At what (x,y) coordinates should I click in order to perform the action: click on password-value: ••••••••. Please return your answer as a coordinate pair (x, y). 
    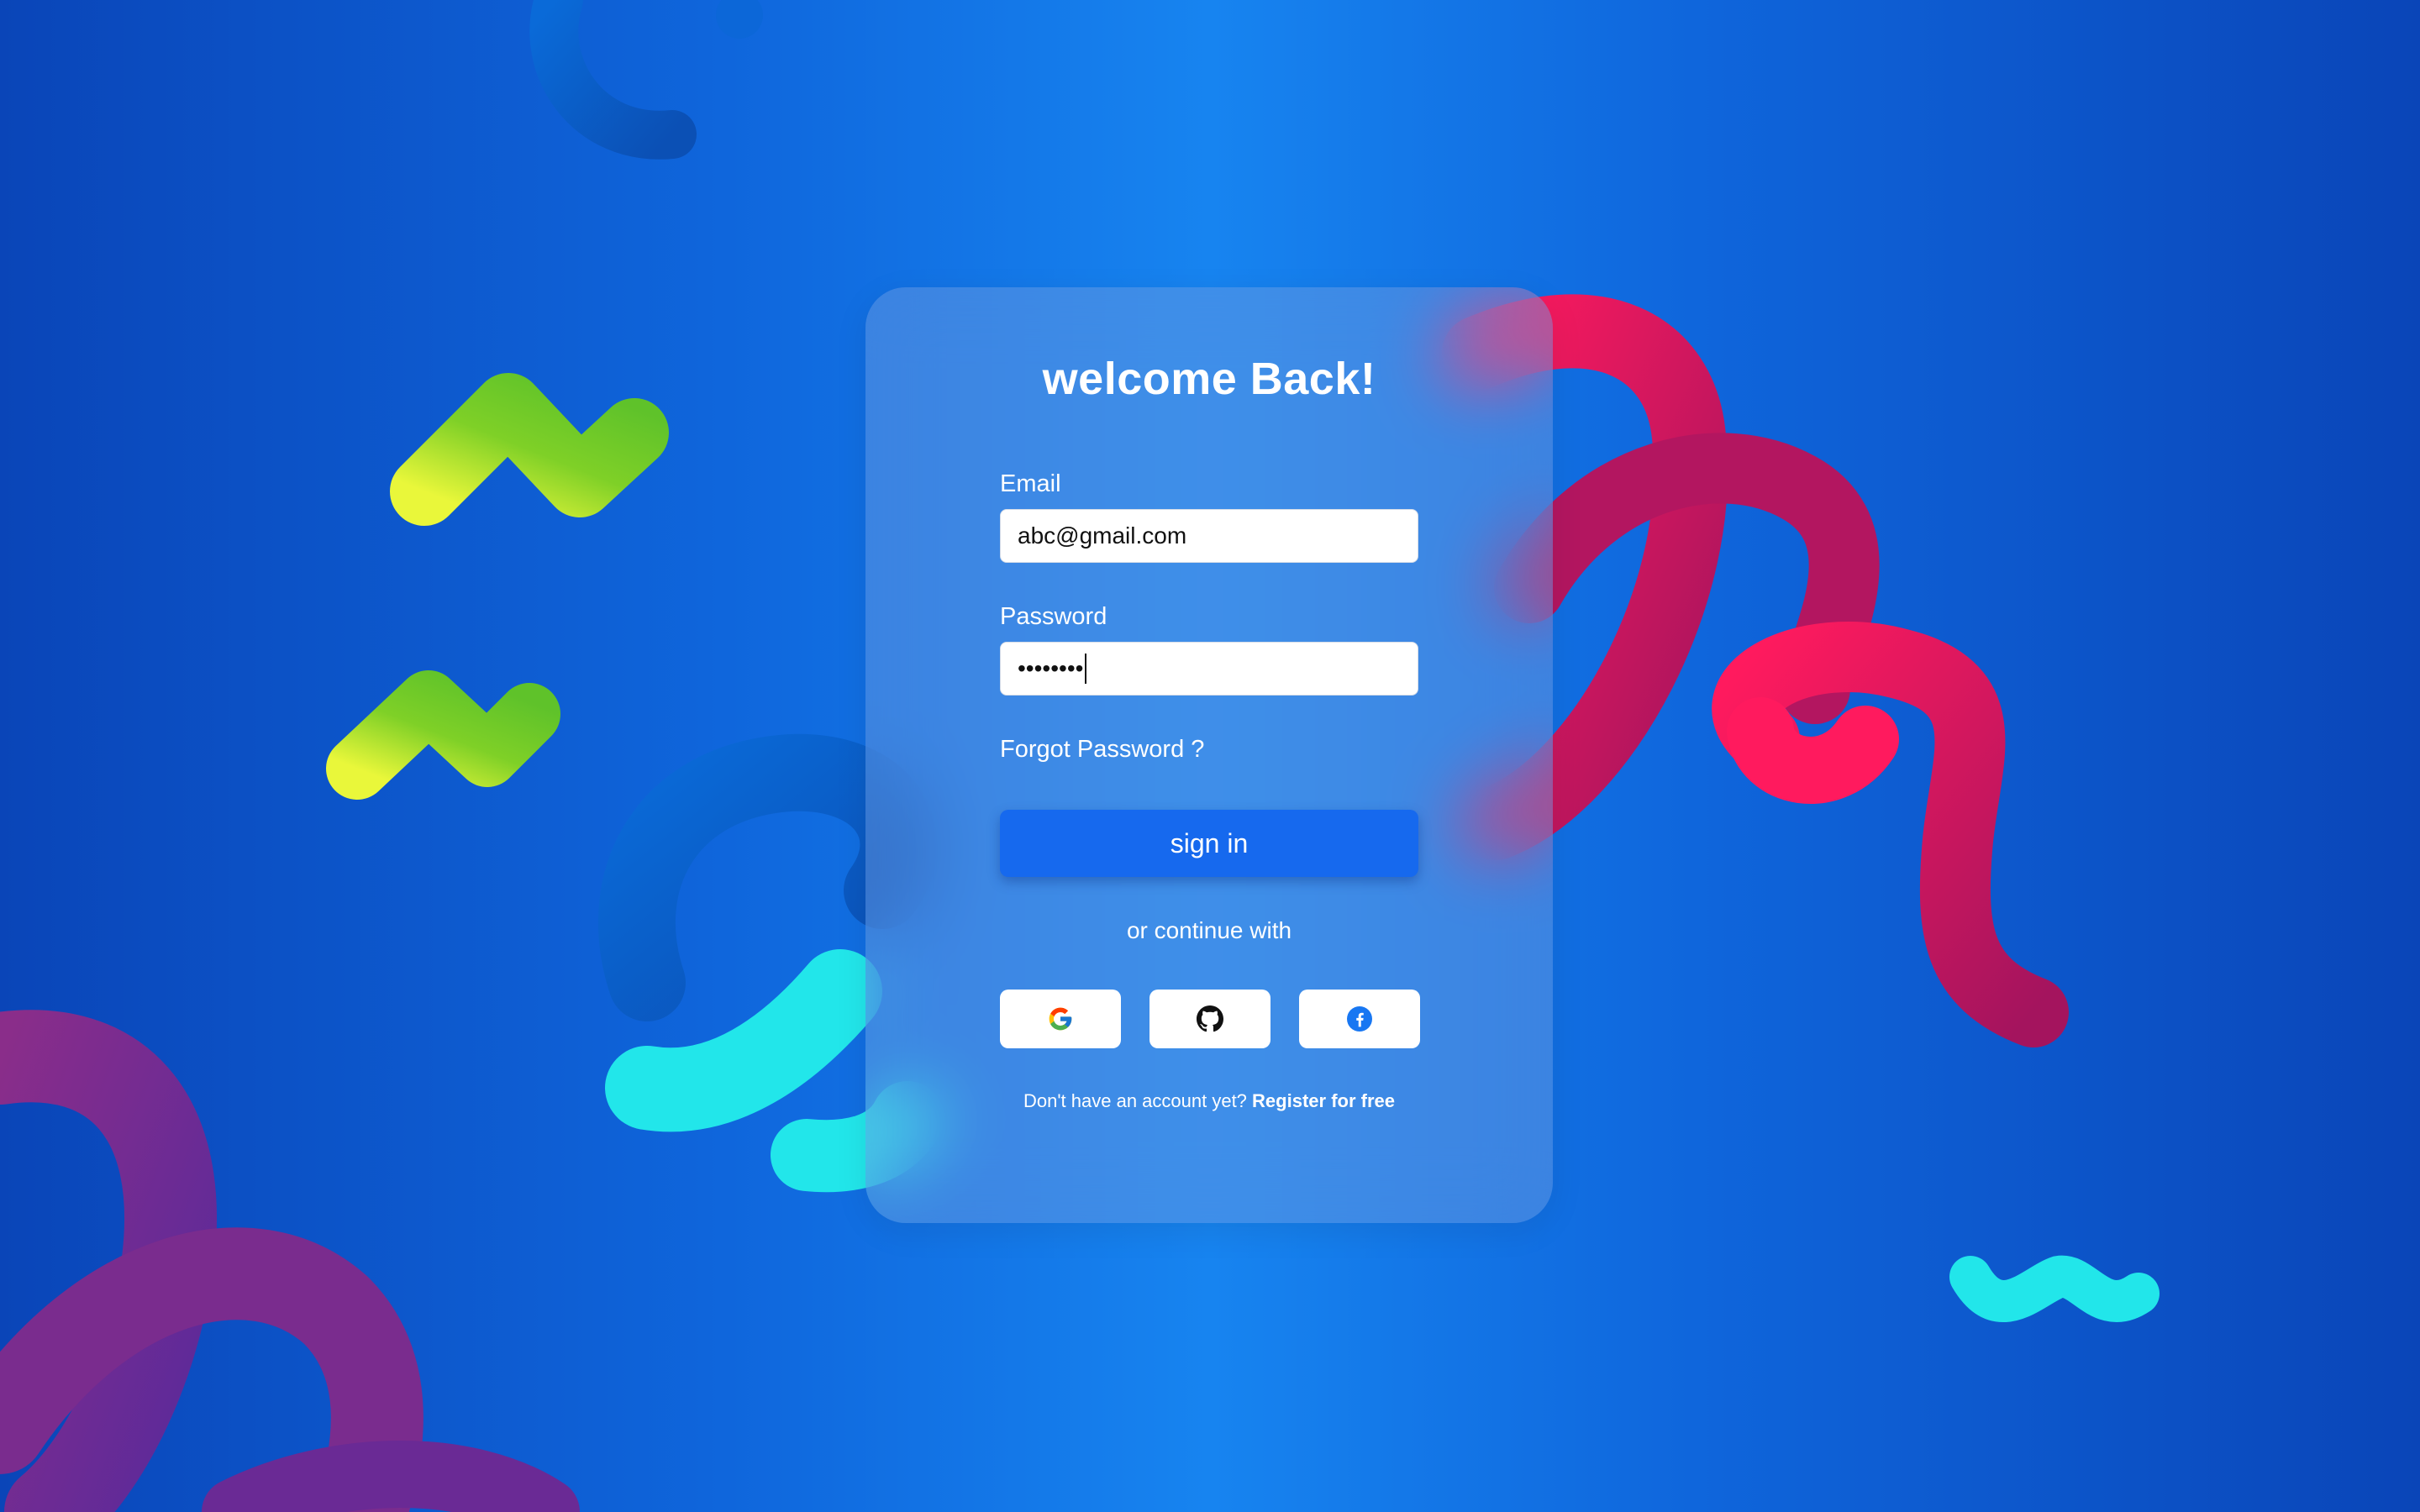
    Looking at the image, I should click on (1051, 668).